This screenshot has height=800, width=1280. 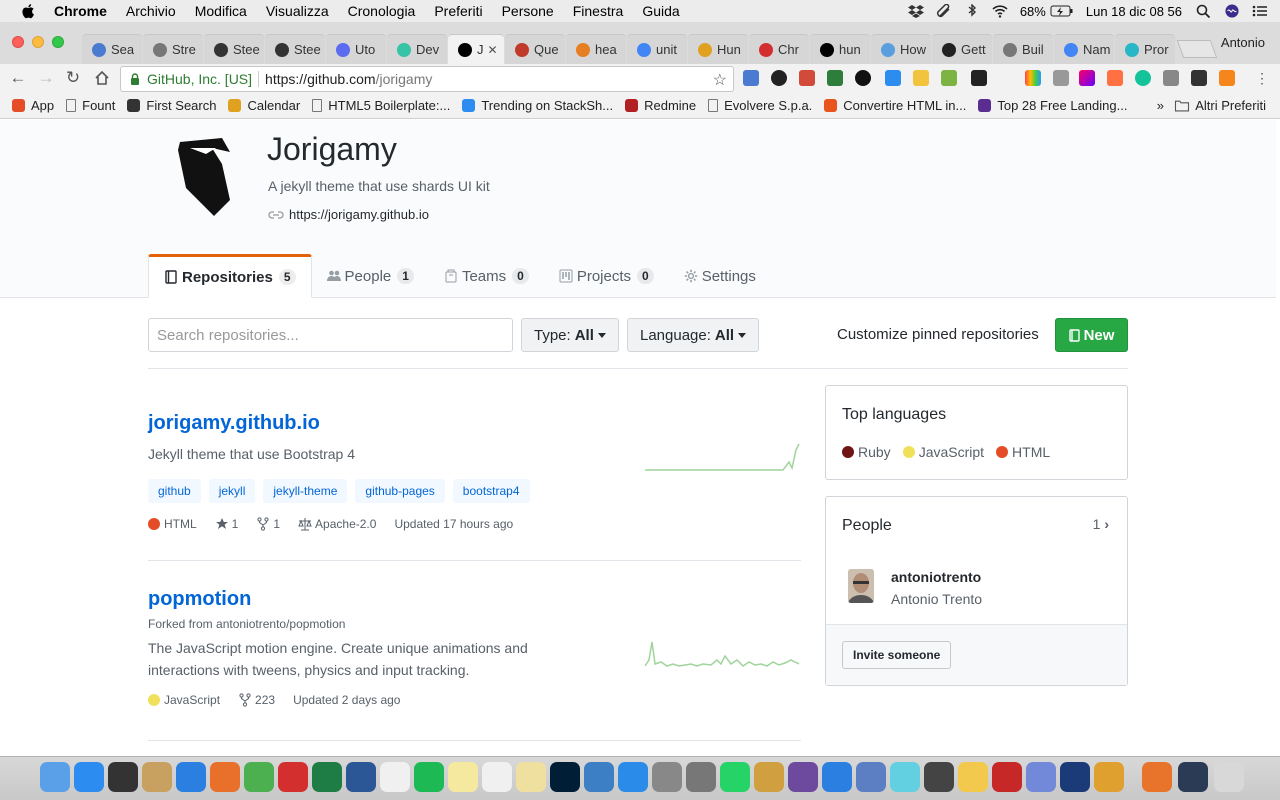 What do you see at coordinates (474, 423) in the screenshot?
I see `repo-name-link: jorigamy.github.io` at bounding box center [474, 423].